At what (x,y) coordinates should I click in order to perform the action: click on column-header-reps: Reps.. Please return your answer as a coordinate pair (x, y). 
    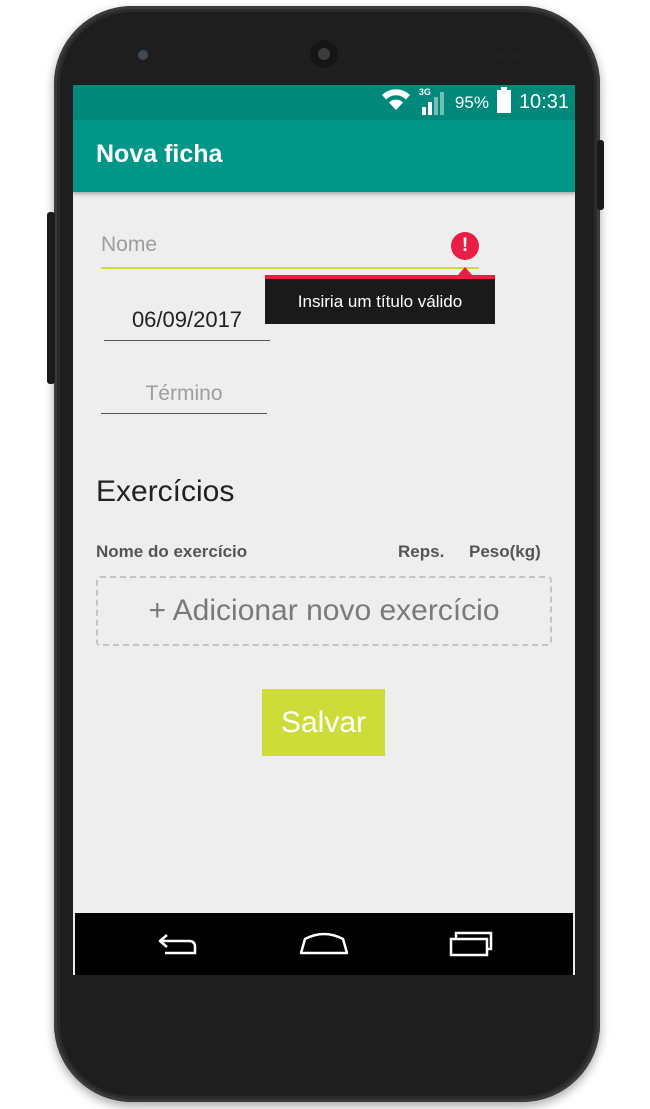
    Looking at the image, I should click on (421, 551).